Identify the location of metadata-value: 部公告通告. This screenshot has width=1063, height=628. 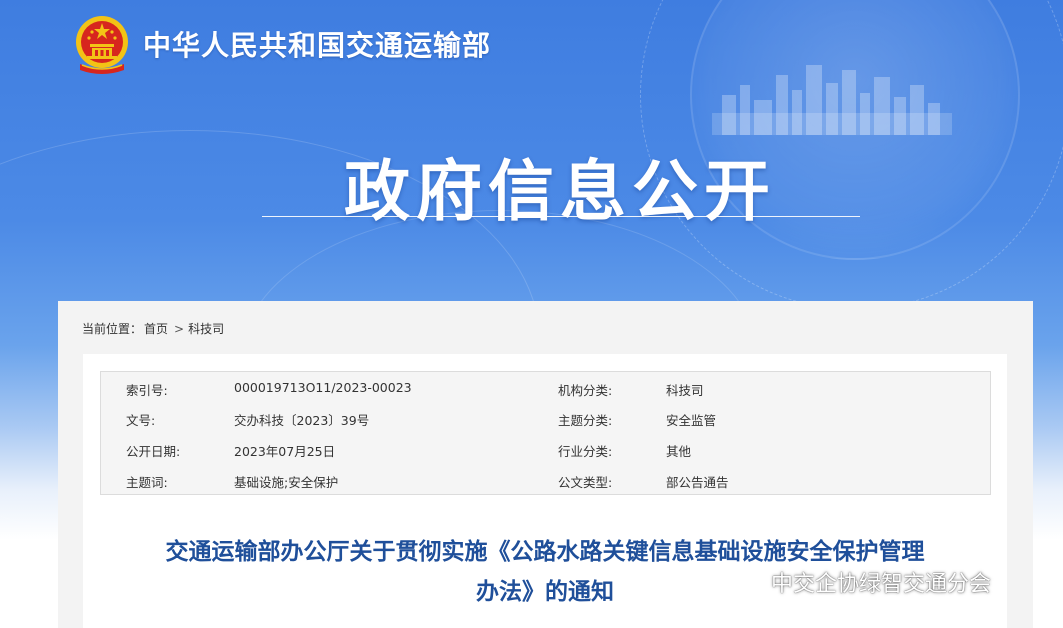
(697, 482).